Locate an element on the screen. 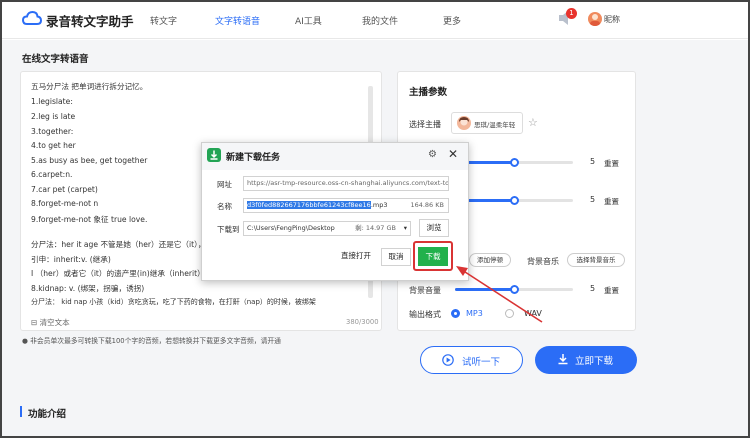 This screenshot has width=750, height=438. annotation-arrow is located at coordinates (499, 294).